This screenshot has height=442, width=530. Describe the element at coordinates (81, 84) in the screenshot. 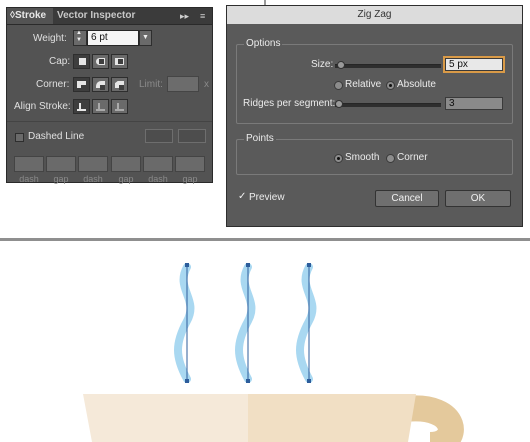

I see `miter-join-icon` at that location.